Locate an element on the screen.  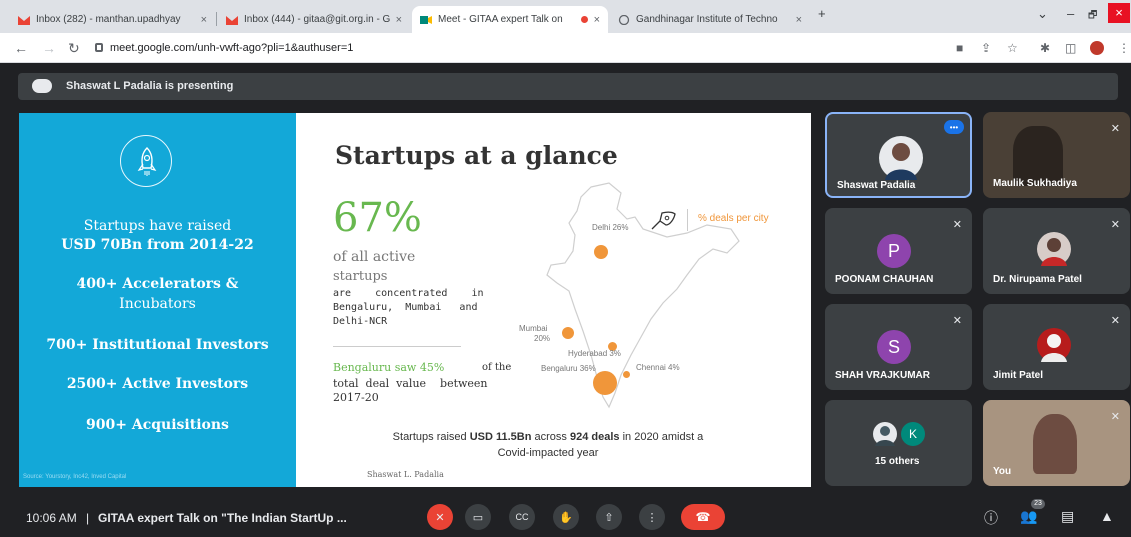
sidepanel-icon: ◫ is located at coordinates (1070, 48).